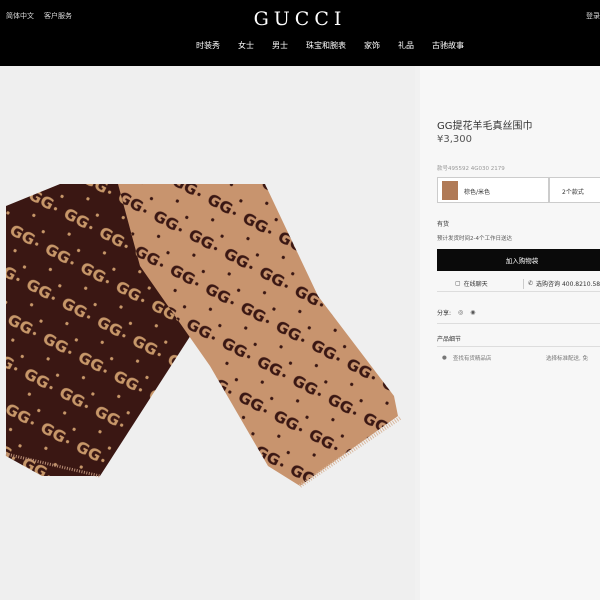  Describe the element at coordinates (326, 45) in the screenshot. I see `nav-item-jewelry-watches: 珠宝和腕表` at that location.